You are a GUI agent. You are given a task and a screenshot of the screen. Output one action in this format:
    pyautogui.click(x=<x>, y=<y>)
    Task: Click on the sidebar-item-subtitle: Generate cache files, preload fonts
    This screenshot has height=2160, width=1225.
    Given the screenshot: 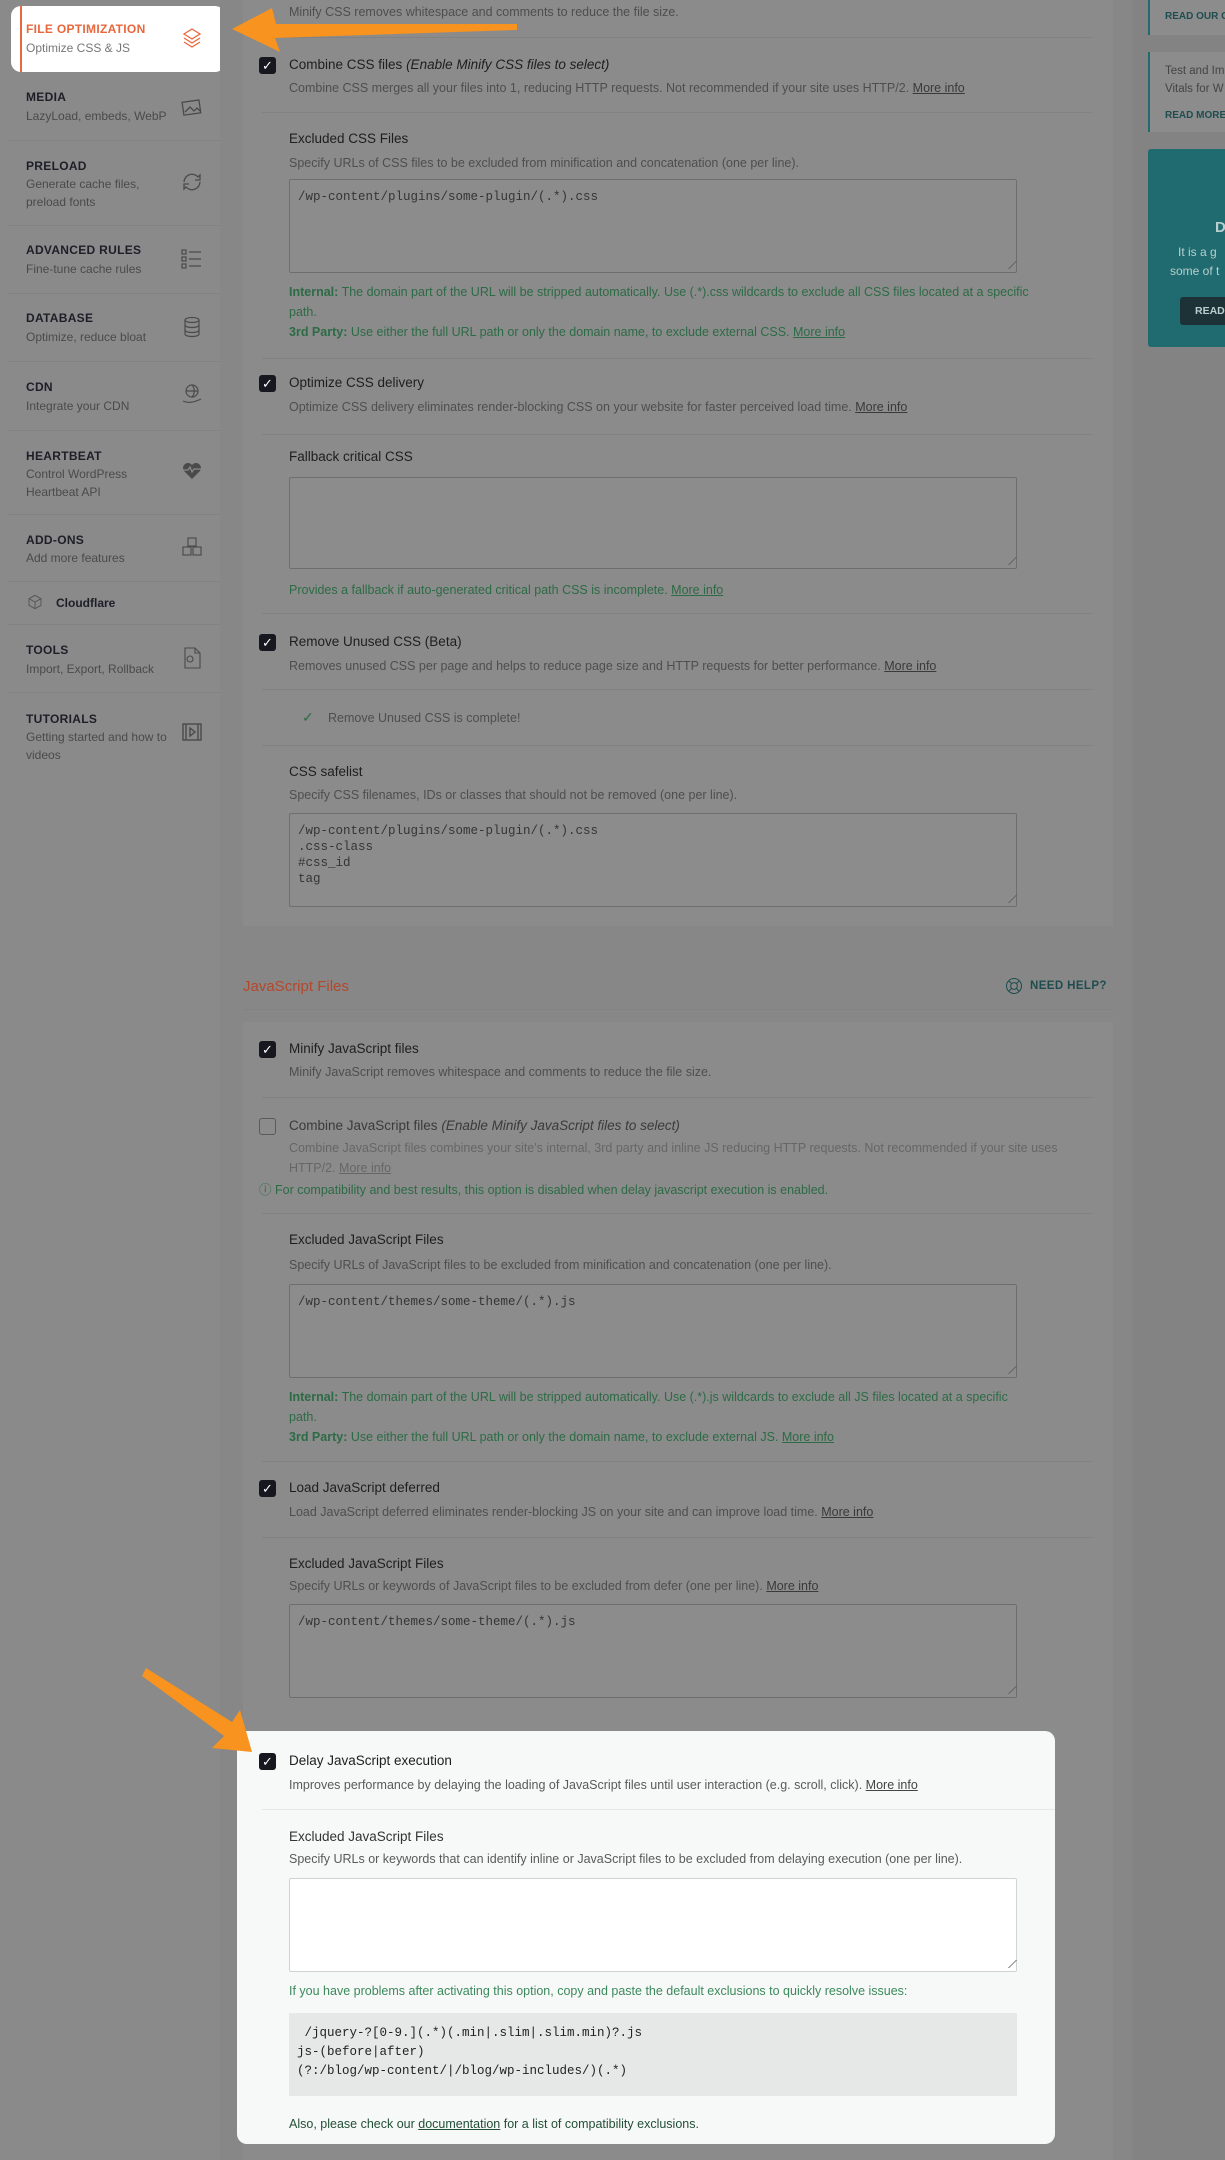 What is the action you would take?
    pyautogui.click(x=83, y=193)
    